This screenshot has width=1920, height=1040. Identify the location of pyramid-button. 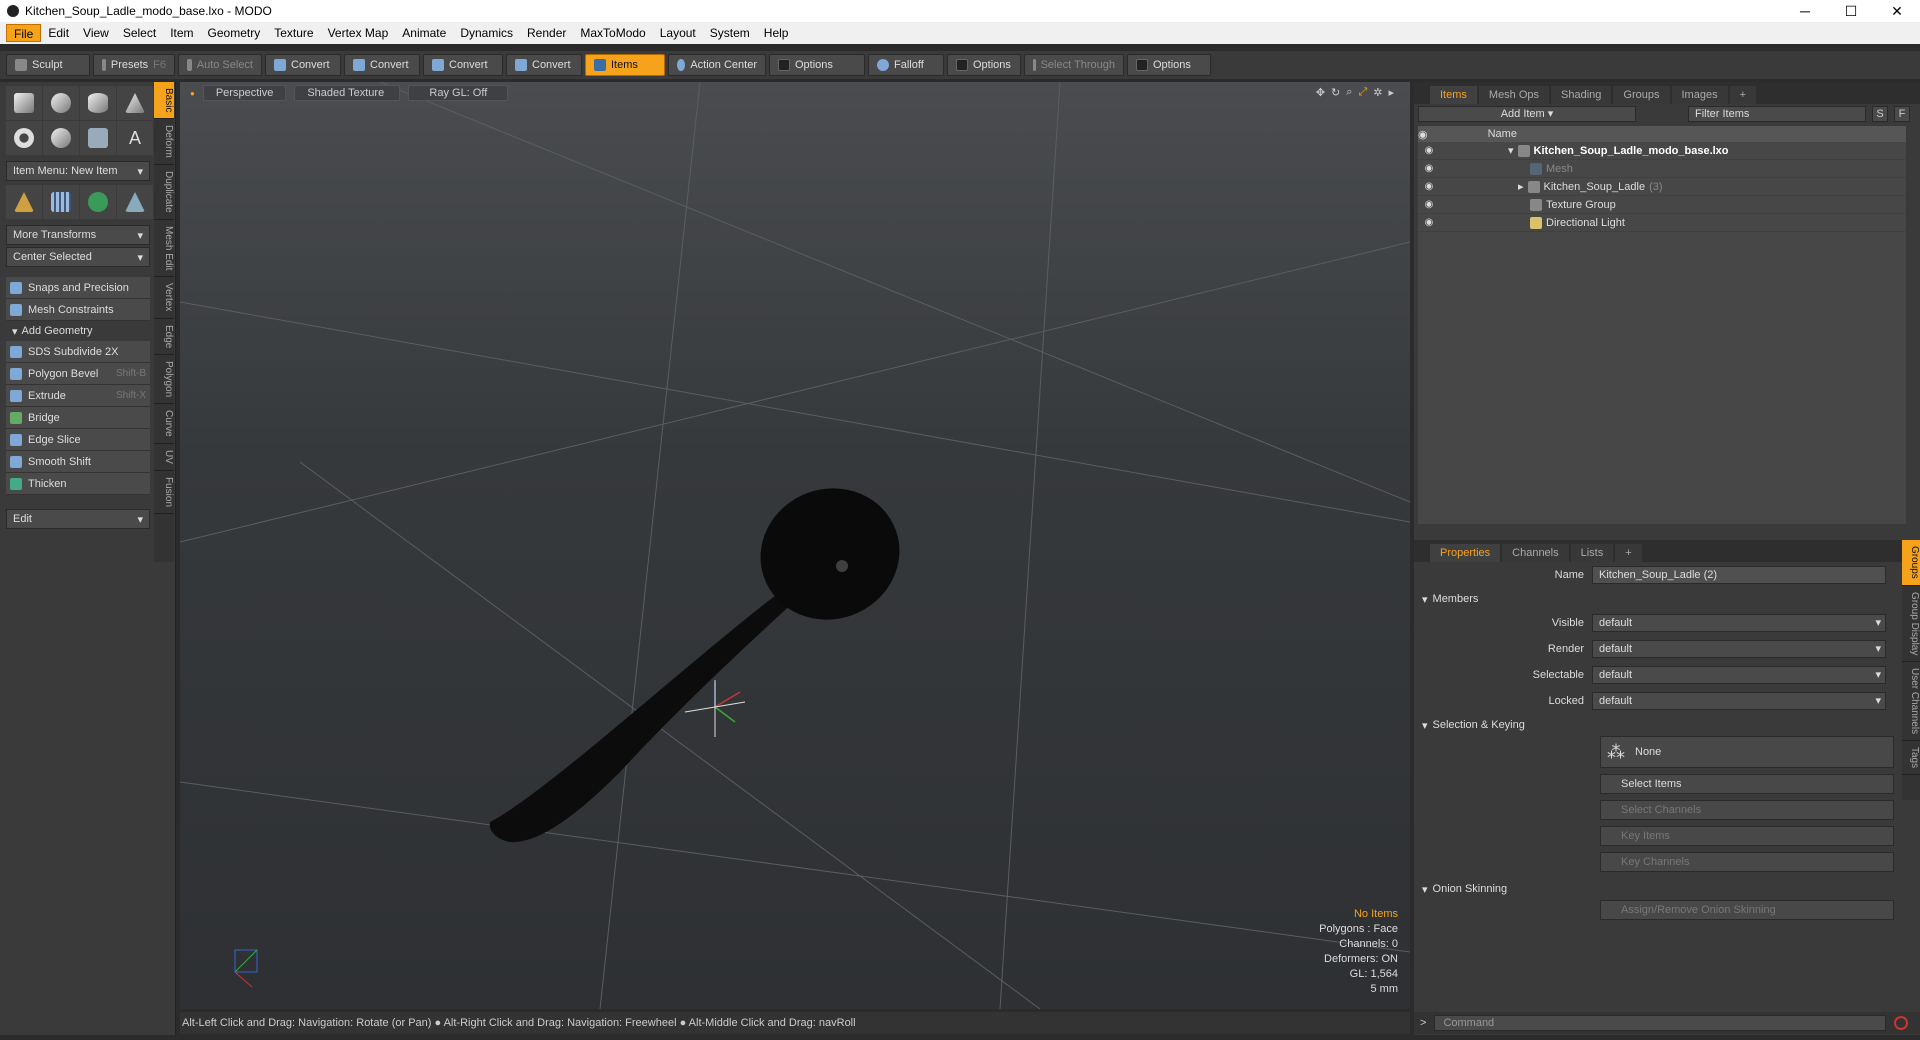
(135, 202).